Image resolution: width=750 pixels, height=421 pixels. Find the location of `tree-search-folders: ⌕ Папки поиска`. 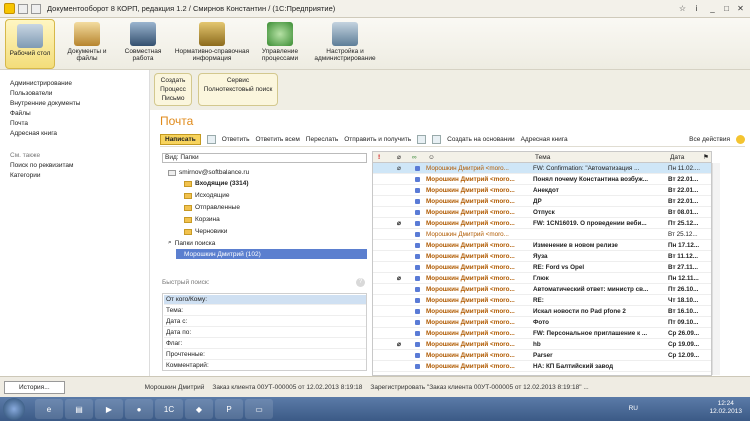

tree-search-folders: ⌕ Папки поиска is located at coordinates (191, 243).